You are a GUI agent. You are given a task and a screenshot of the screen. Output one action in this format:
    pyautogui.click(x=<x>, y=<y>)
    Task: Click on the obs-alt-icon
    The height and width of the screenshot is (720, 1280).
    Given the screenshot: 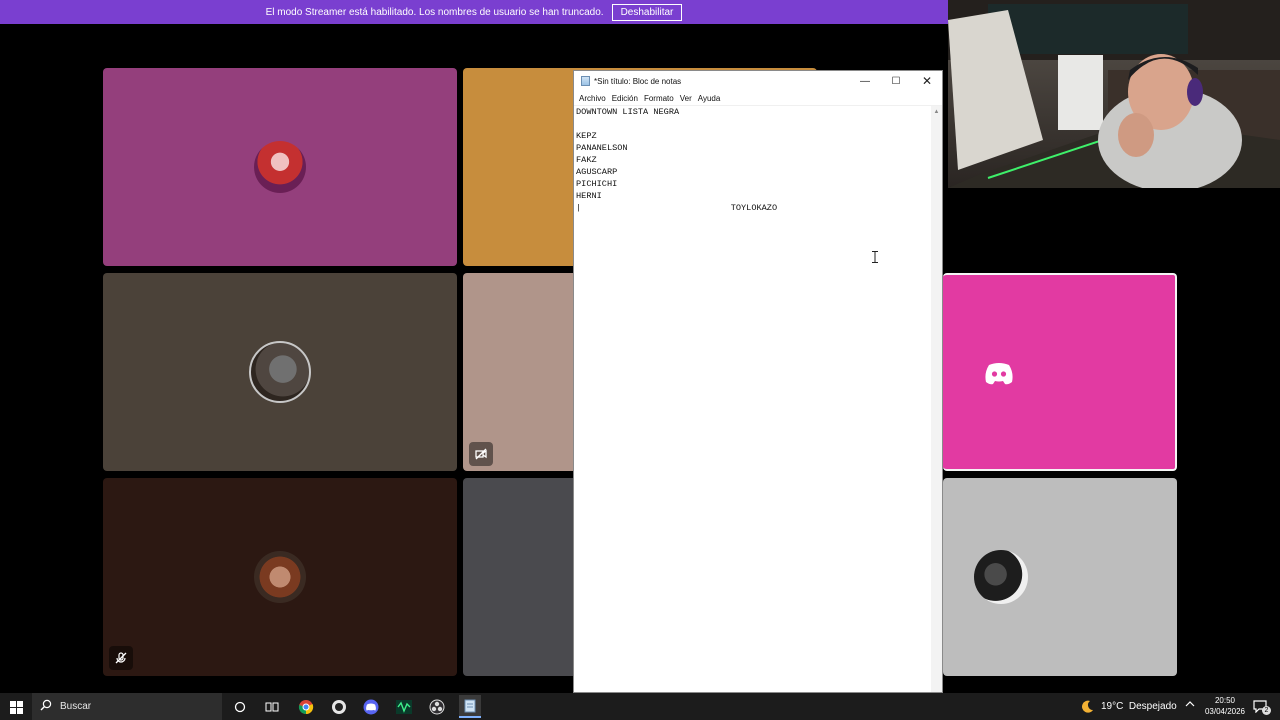 What is the action you would take?
    pyautogui.click(x=339, y=707)
    